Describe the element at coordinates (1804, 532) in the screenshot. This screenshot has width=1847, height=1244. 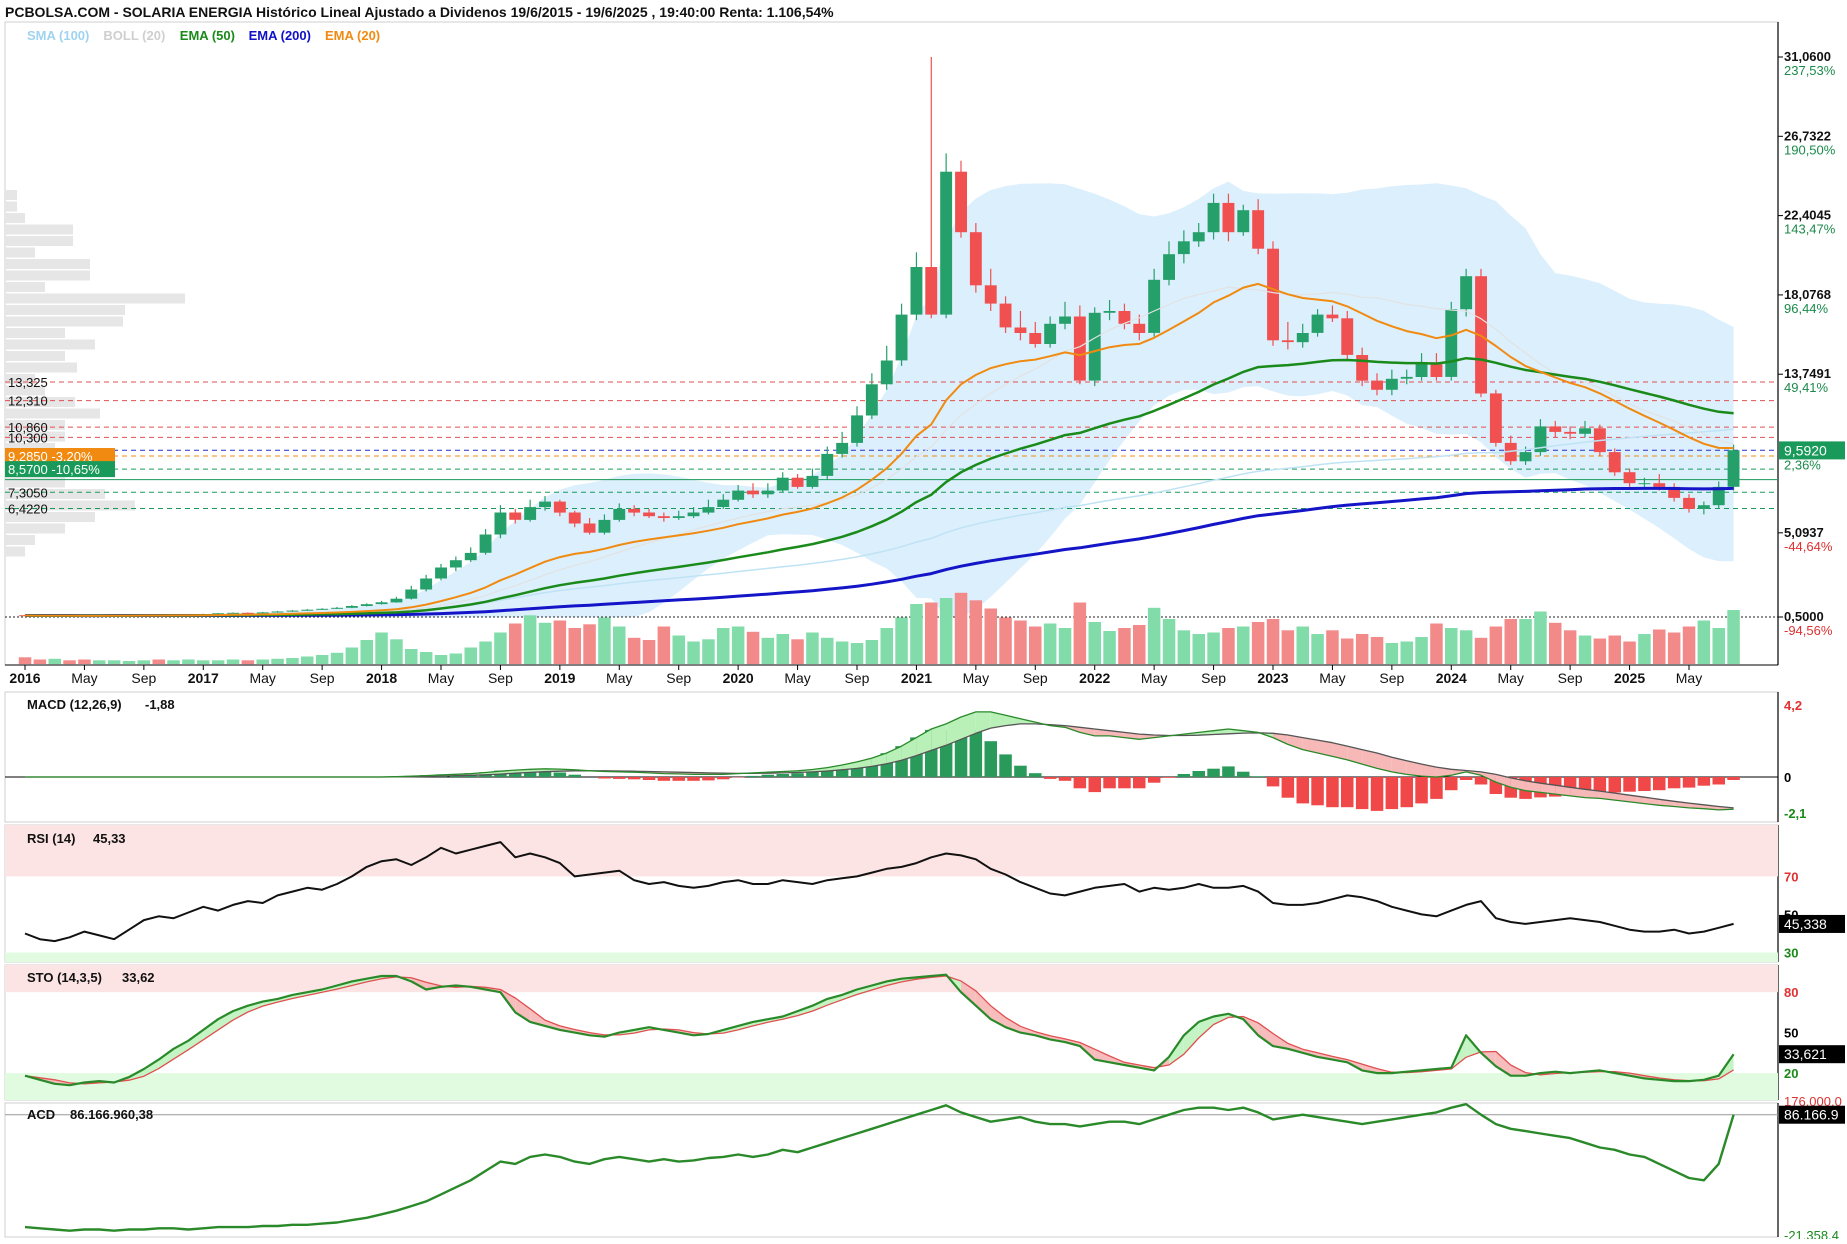
I see `price-tick-label: 5,0937` at that location.